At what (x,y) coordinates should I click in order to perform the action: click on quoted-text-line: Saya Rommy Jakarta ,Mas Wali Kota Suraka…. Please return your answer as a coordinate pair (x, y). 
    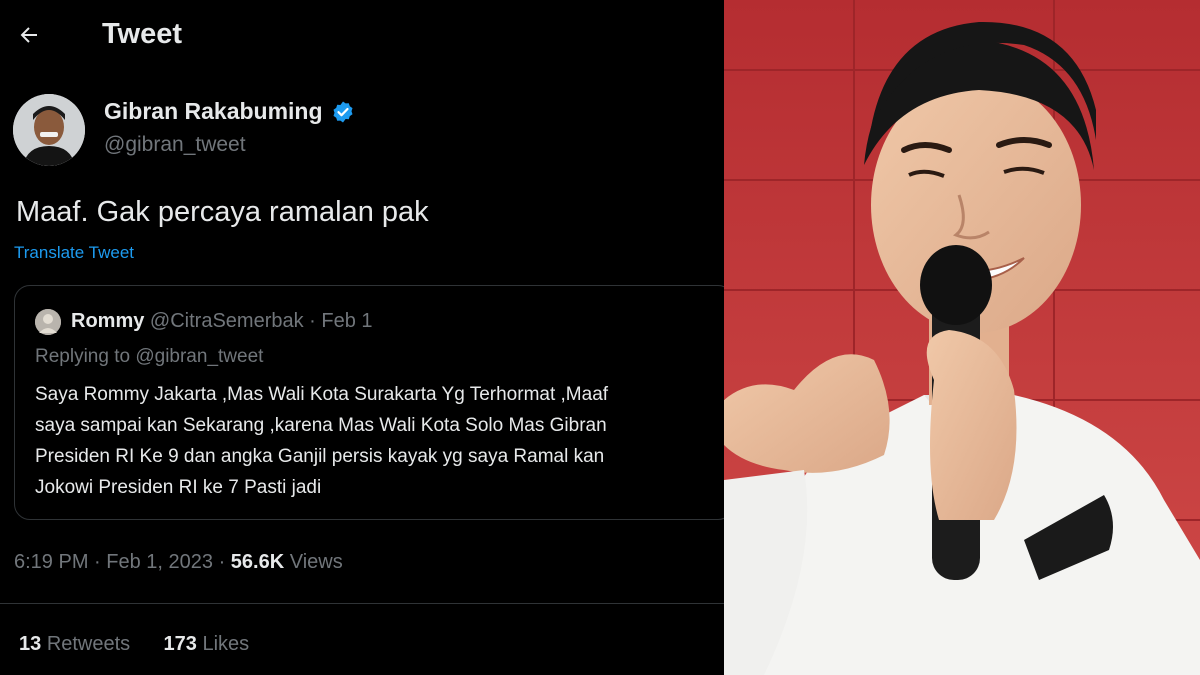
    Looking at the image, I should click on (322, 394).